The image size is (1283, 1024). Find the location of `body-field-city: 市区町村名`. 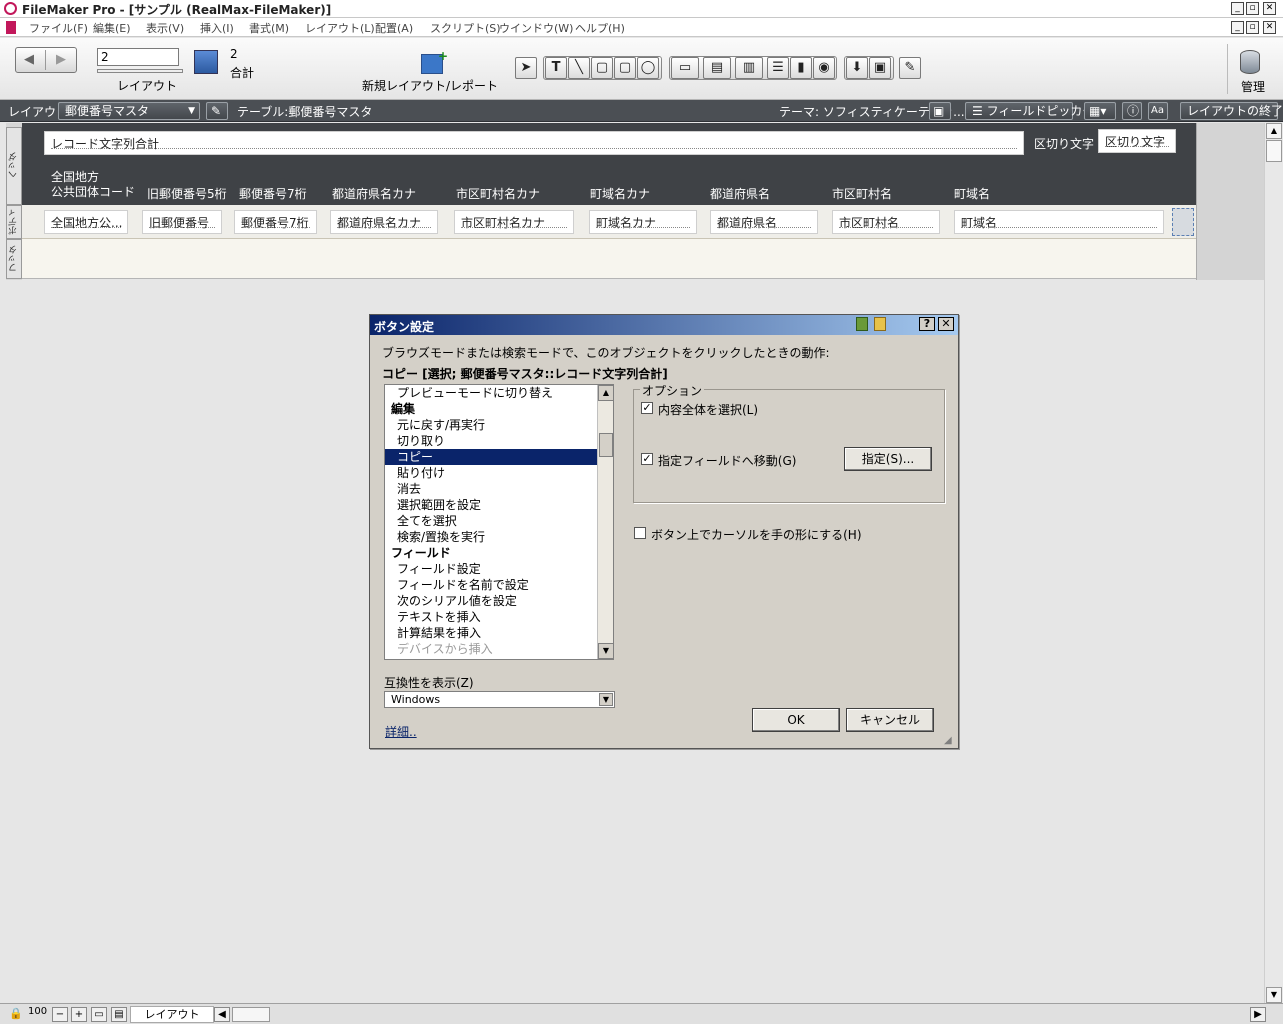

body-field-city: 市区町村名 is located at coordinates (886, 222).